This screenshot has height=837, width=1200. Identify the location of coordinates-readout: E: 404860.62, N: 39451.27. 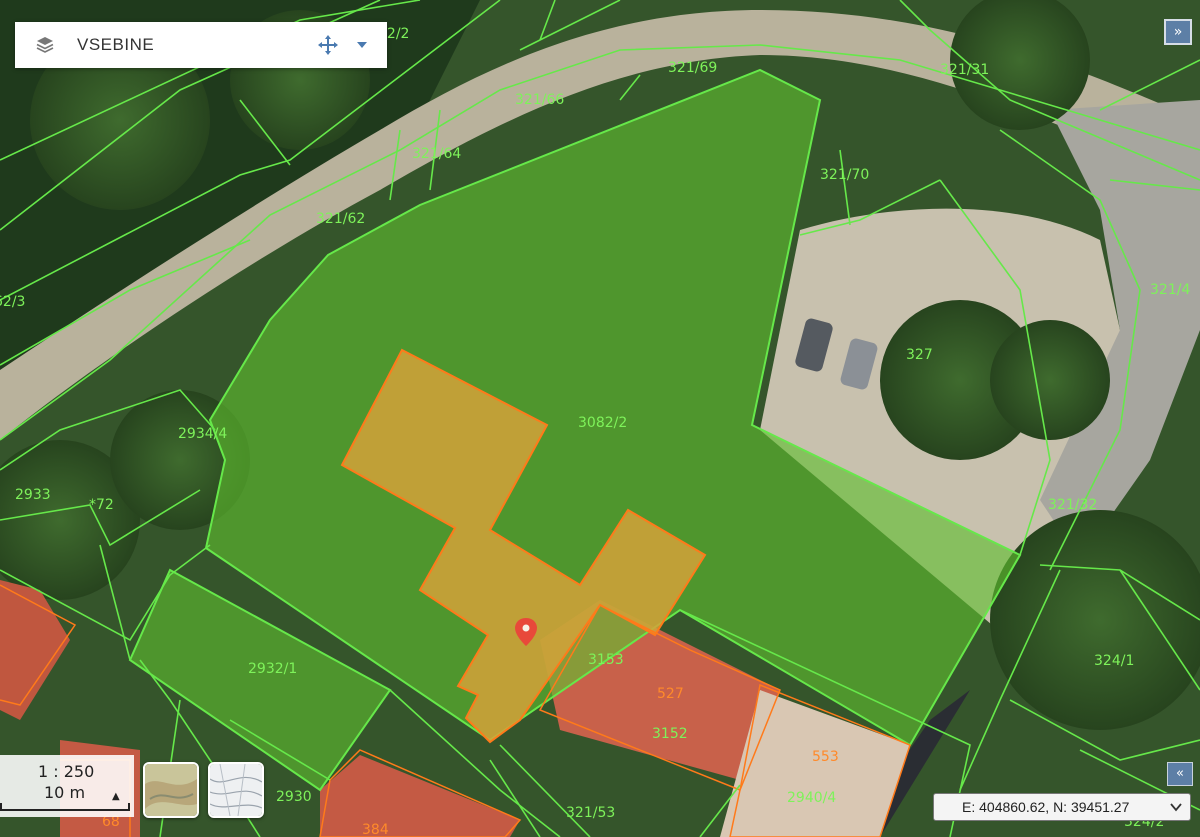
(1062, 807).